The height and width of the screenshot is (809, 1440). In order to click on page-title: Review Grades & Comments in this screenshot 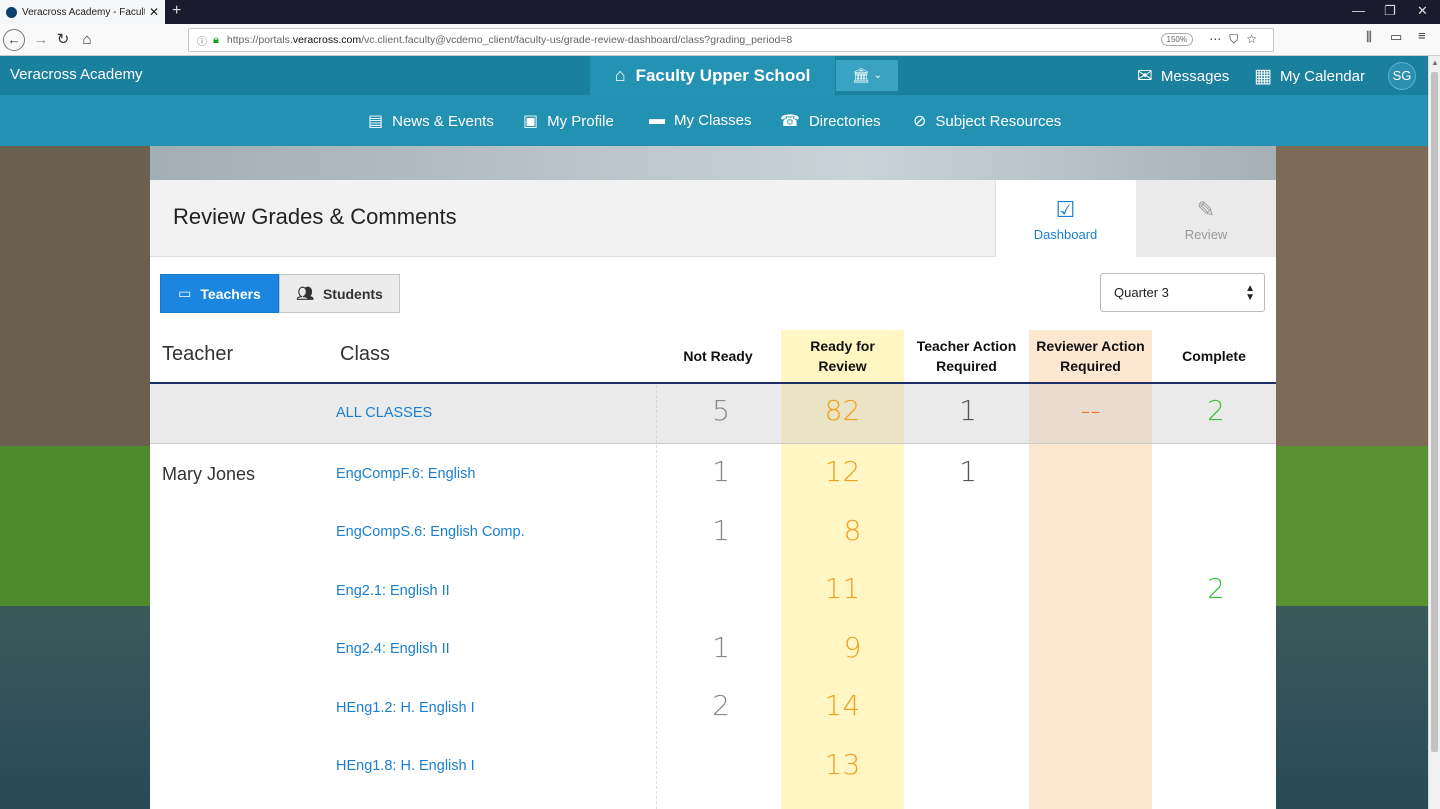, I will do `click(315, 216)`.